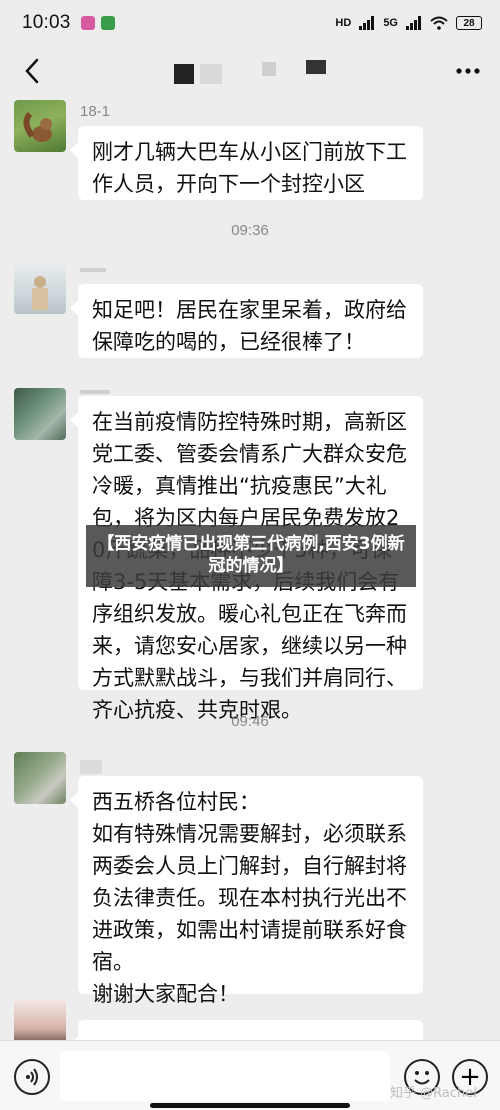  I want to click on time-separator: 09:46, so click(250, 721).